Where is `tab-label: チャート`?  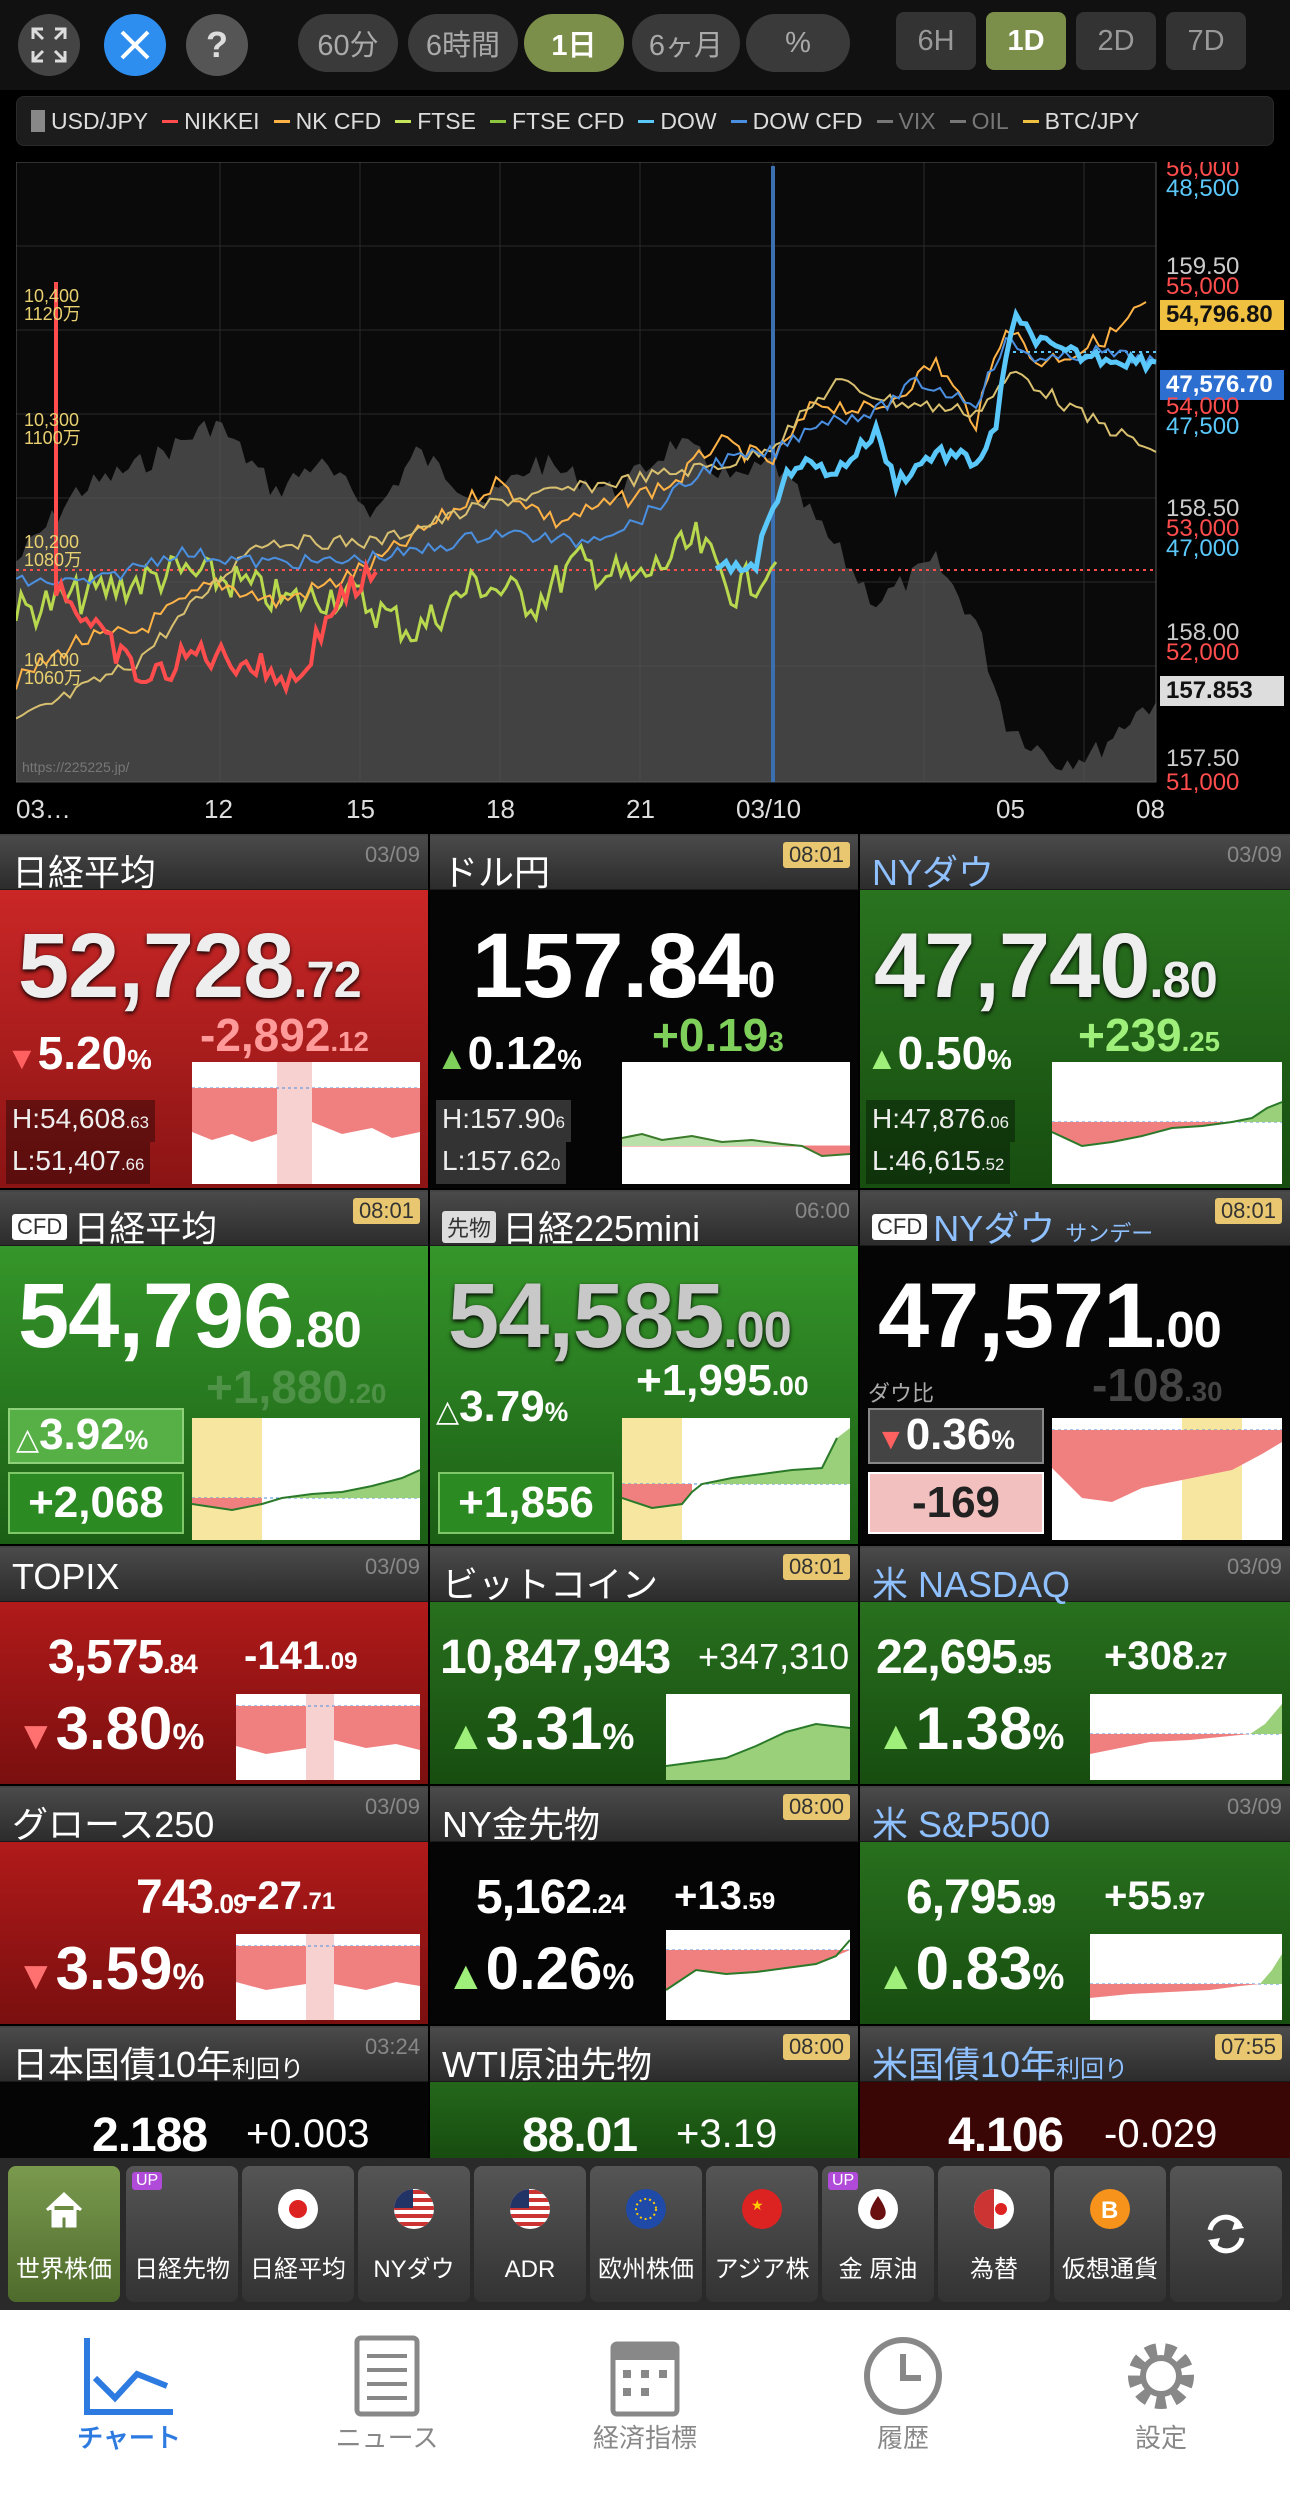
tab-label: チャート is located at coordinates (129, 2438).